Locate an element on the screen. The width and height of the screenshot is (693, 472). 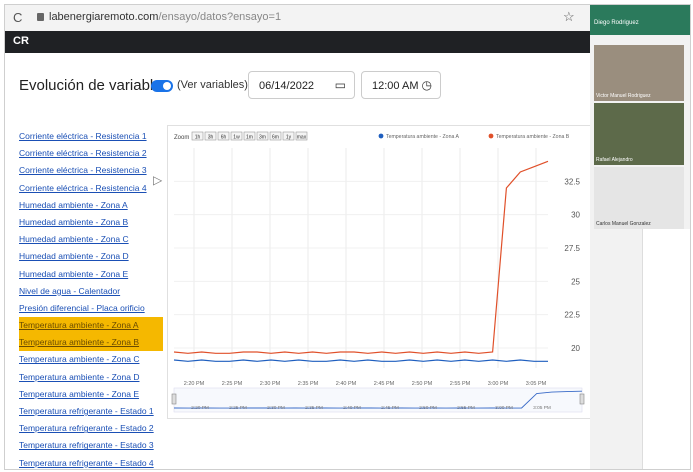
x-tick-label: 2:35 PM is located at coordinates (308, 384).